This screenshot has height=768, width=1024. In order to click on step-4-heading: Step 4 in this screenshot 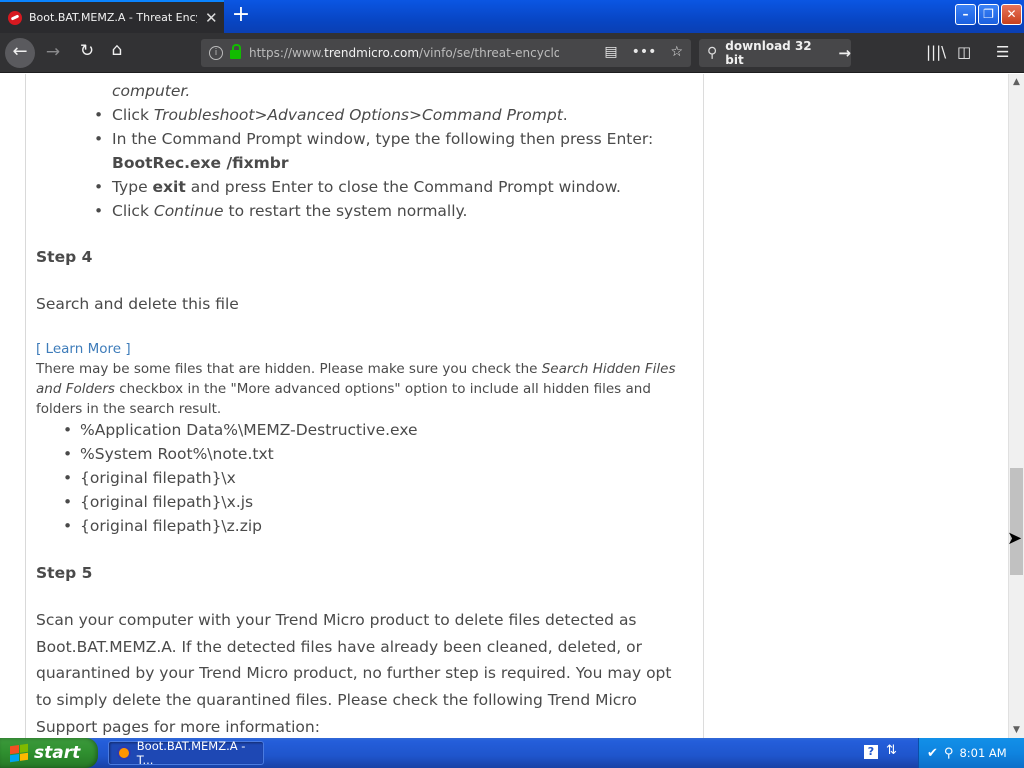, I will do `click(64, 257)`.